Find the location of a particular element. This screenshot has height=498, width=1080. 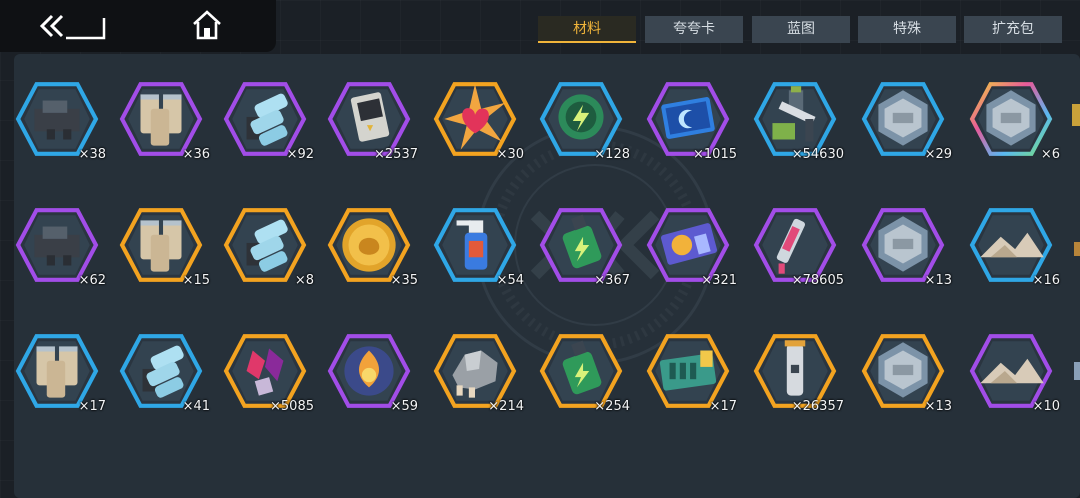

item-quantity: ×59 is located at coordinates (404, 406).